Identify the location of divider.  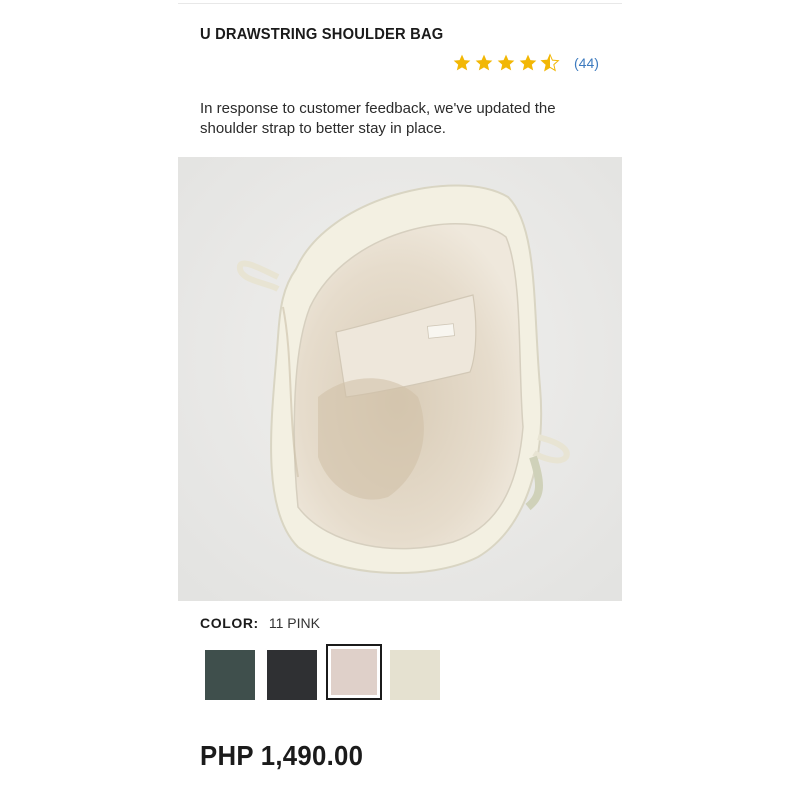
(400, 3).